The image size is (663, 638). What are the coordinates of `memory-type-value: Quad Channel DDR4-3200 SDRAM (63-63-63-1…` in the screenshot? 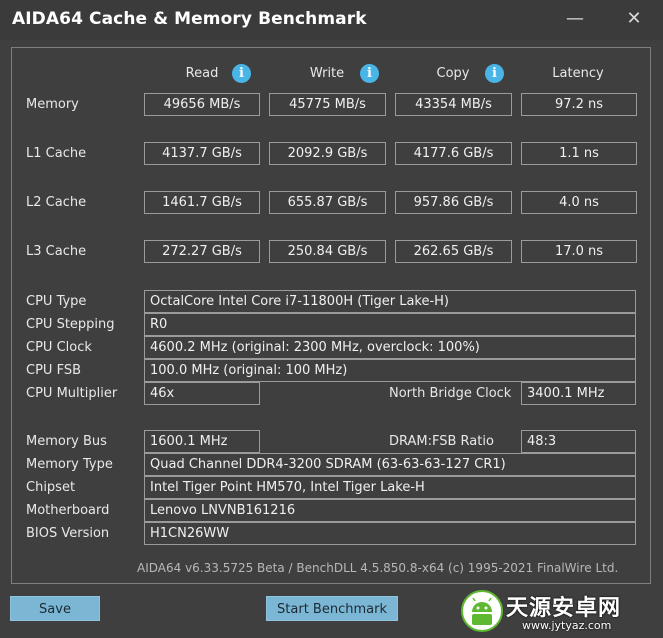 It's located at (390, 464).